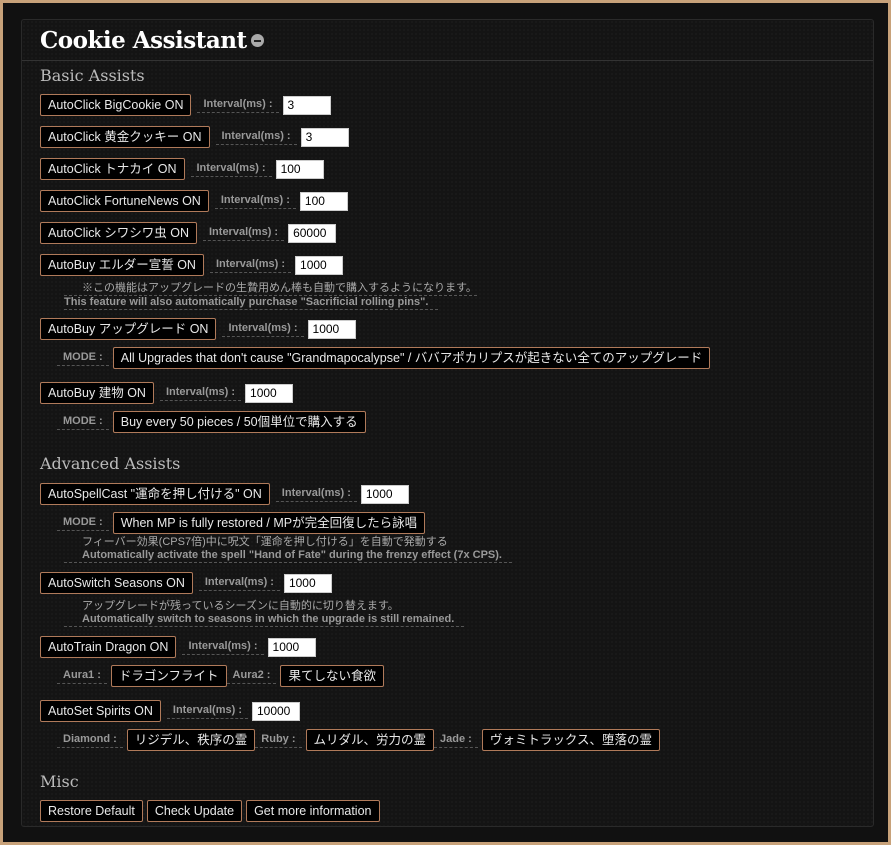  What do you see at coordinates (270, 289) in the screenshot?
I see `elder-note-ja: ※この機能はアップグレードの生贄用めん棒も自動で購入するようになります。` at bounding box center [270, 289].